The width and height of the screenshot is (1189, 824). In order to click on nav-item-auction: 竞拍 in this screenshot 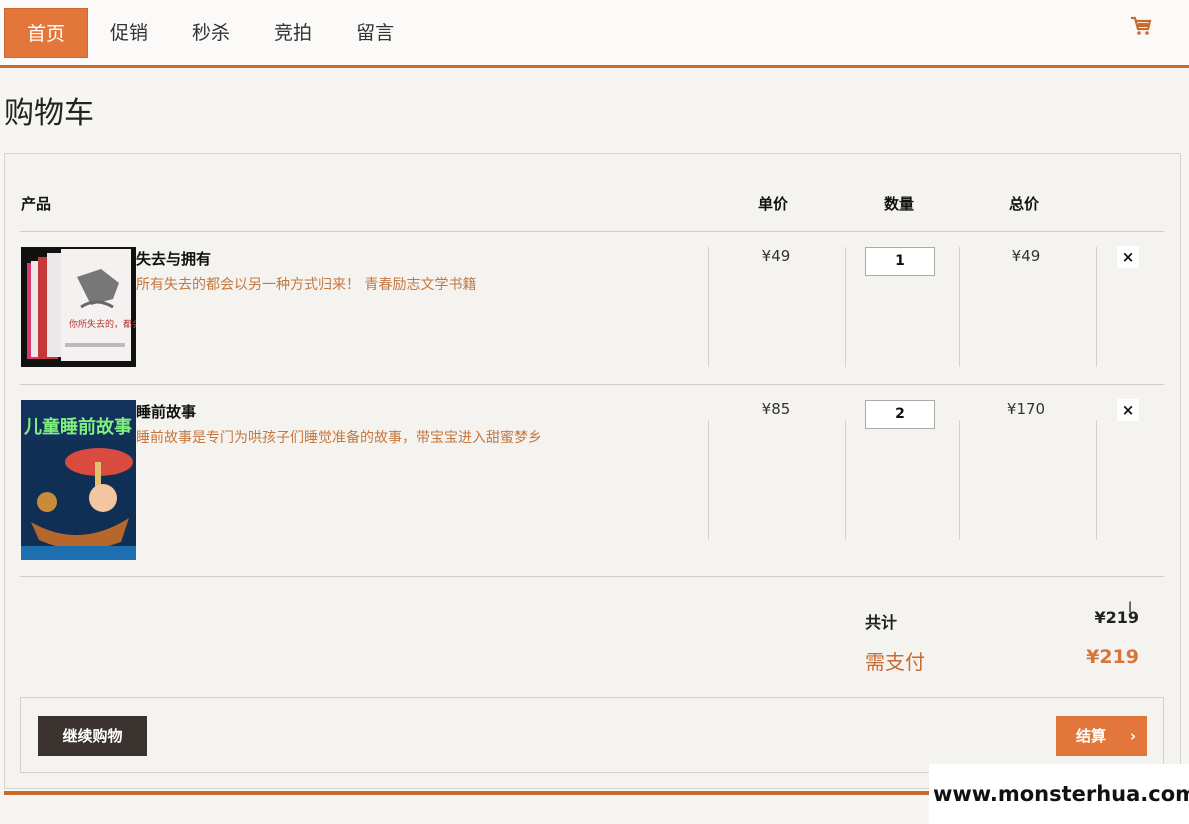, I will do `click(293, 33)`.